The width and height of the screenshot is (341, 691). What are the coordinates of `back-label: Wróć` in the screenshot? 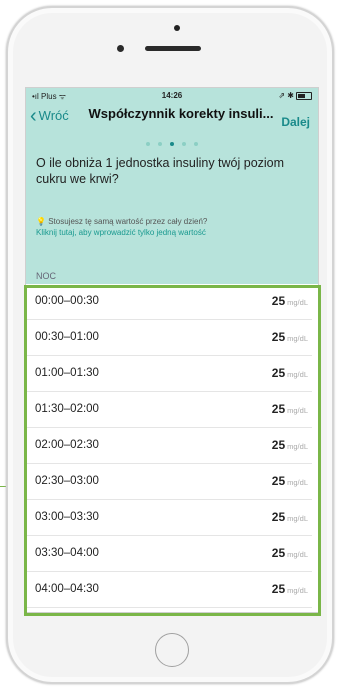 It's located at (53, 115).